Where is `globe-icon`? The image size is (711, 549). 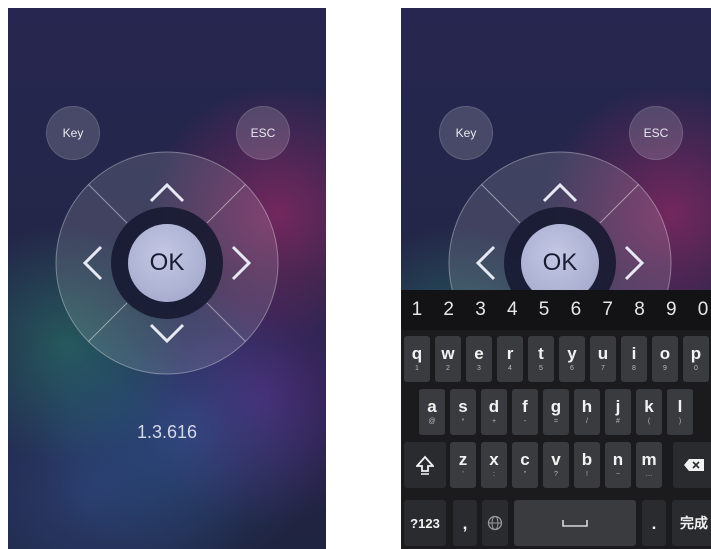
globe-icon is located at coordinates (495, 523).